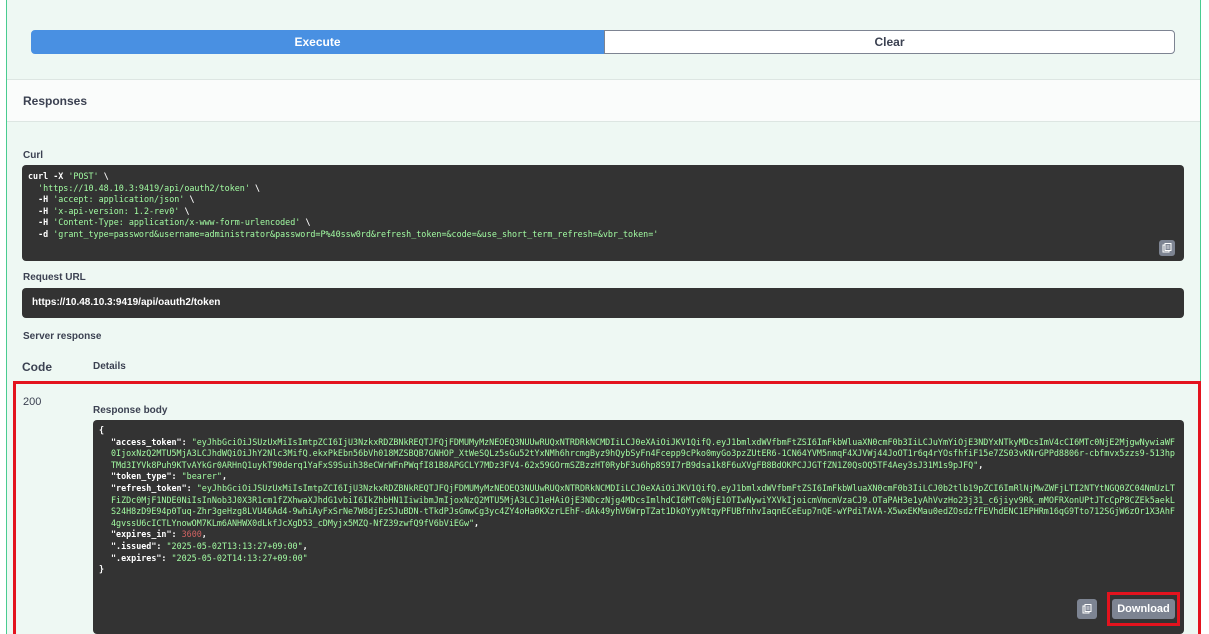 The width and height of the screenshot is (1209, 634). What do you see at coordinates (33, 155) in the screenshot?
I see `curl-label: Curl` at bounding box center [33, 155].